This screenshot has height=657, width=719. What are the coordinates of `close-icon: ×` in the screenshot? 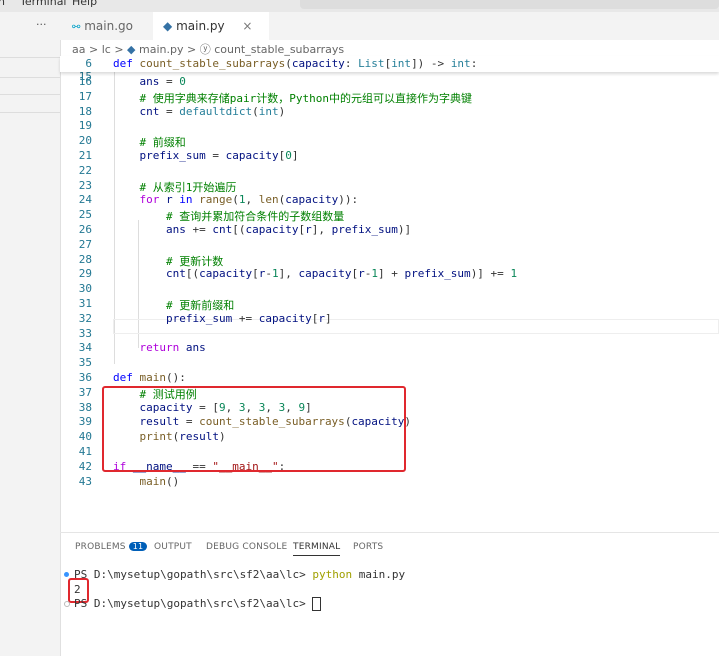 It's located at (247, 26).